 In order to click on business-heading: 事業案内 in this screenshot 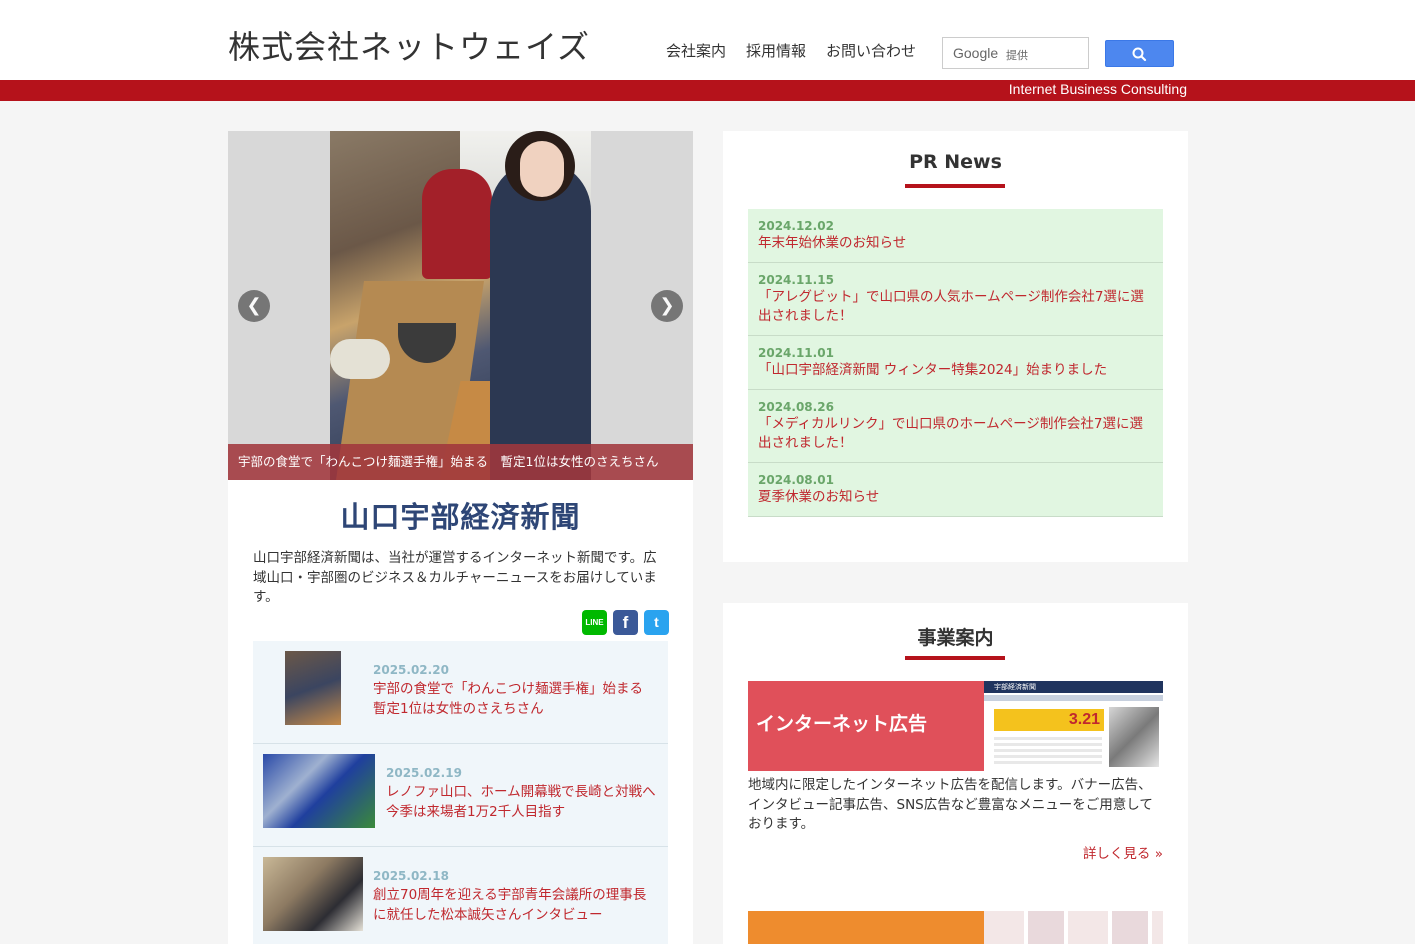, I will do `click(955, 638)`.